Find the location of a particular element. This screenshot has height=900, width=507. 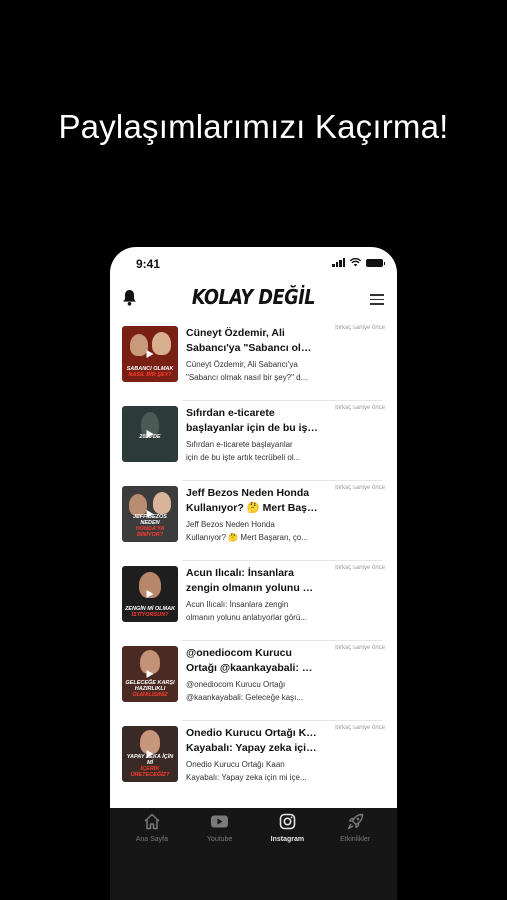

thumbnail-caption: JEFF BEZOS NEDEN HONDA'YA BİNİYOR? is located at coordinates (150, 525).